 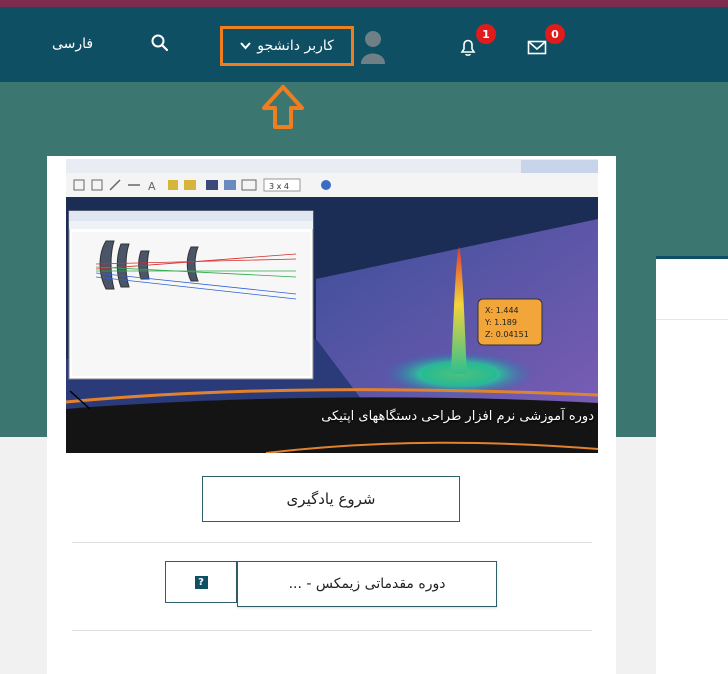 What do you see at coordinates (692, 465) in the screenshot?
I see `side-panel` at bounding box center [692, 465].